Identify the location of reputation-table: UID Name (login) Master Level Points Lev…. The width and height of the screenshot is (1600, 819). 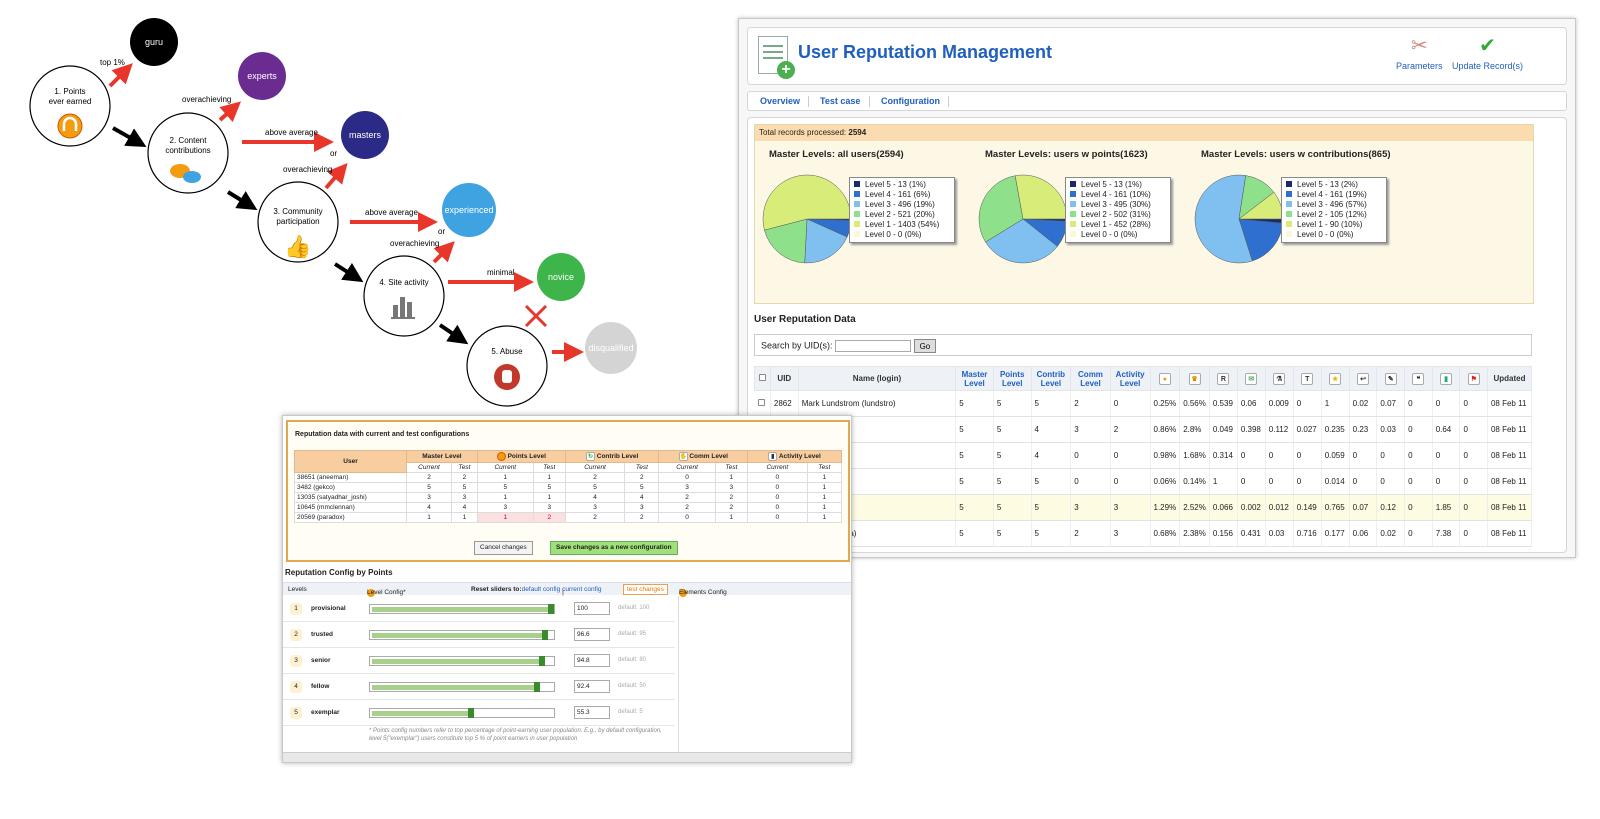
(1143, 456).